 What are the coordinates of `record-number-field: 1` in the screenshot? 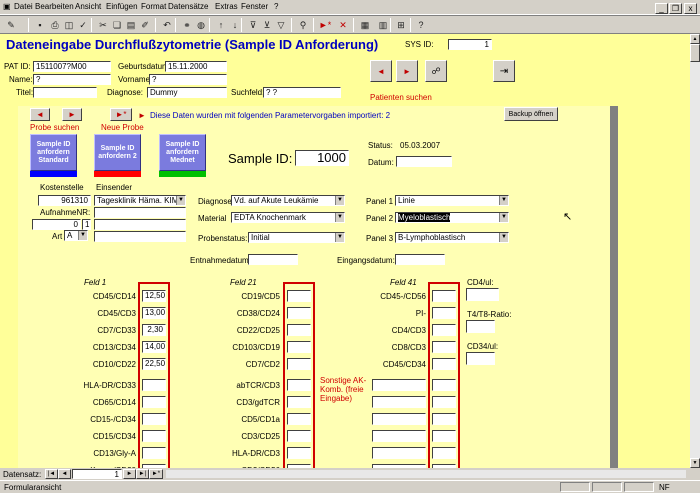 It's located at (97, 474).